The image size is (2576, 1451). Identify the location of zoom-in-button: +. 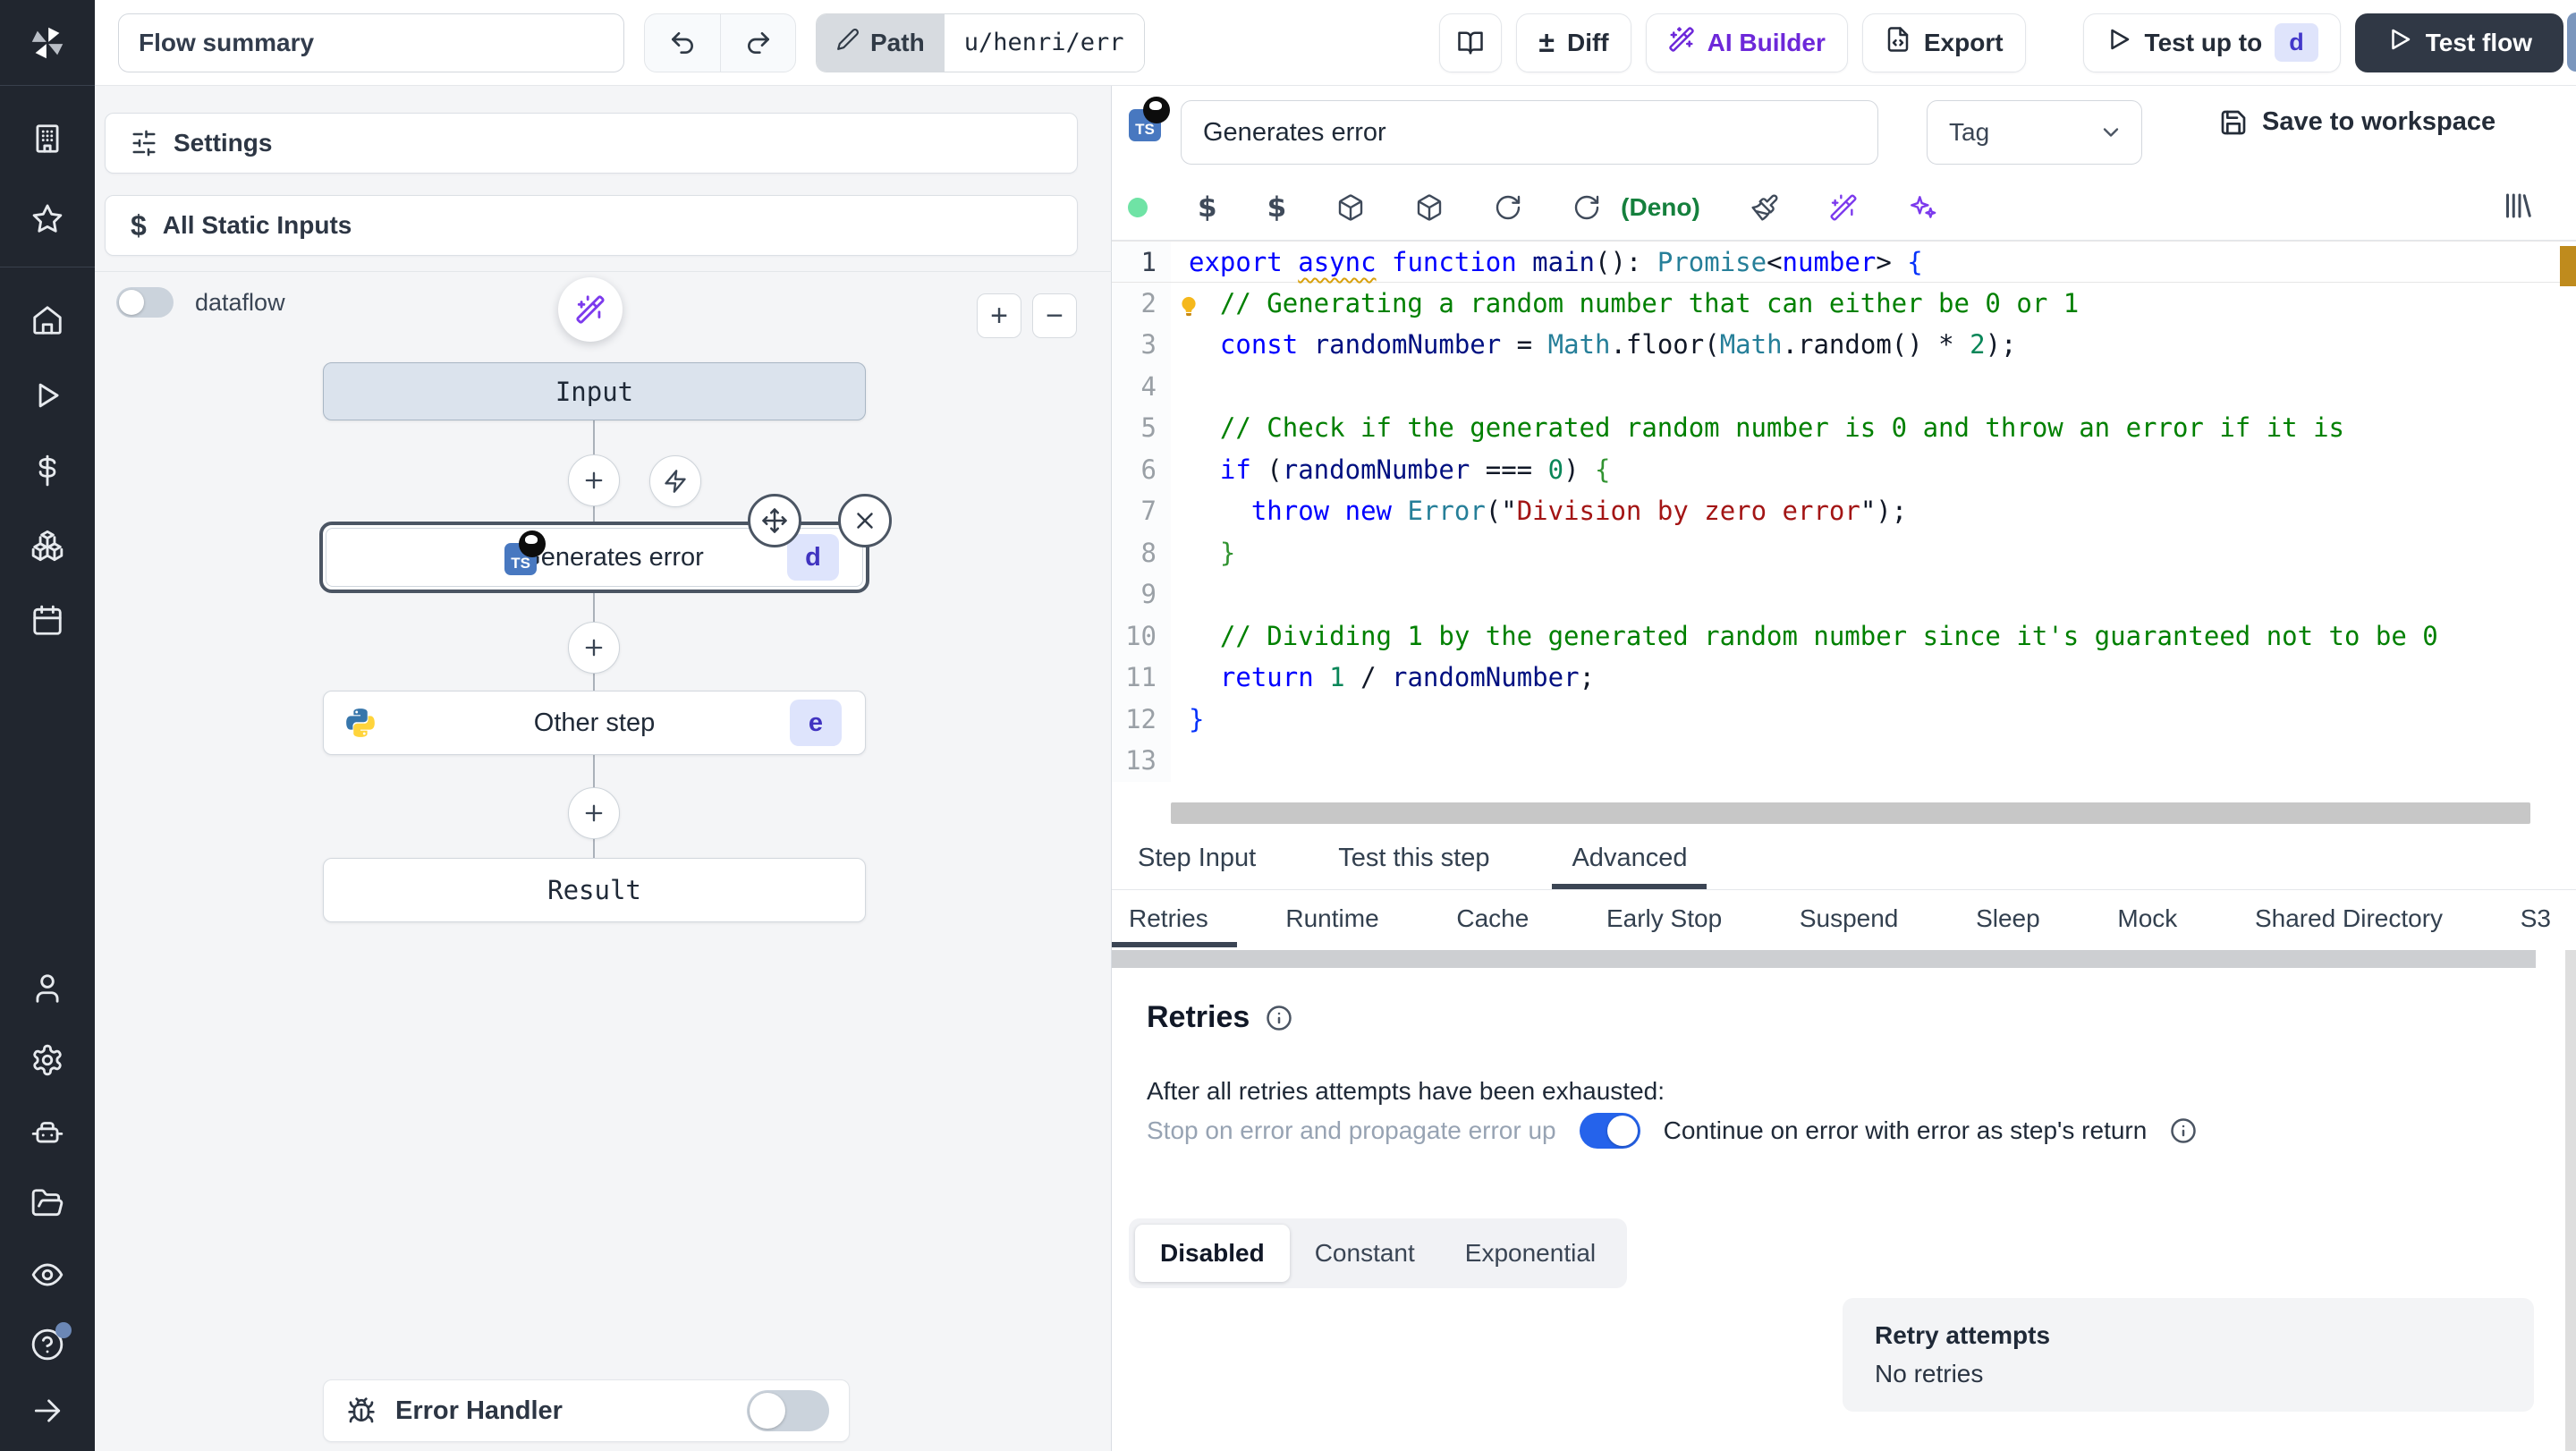
(999, 316).